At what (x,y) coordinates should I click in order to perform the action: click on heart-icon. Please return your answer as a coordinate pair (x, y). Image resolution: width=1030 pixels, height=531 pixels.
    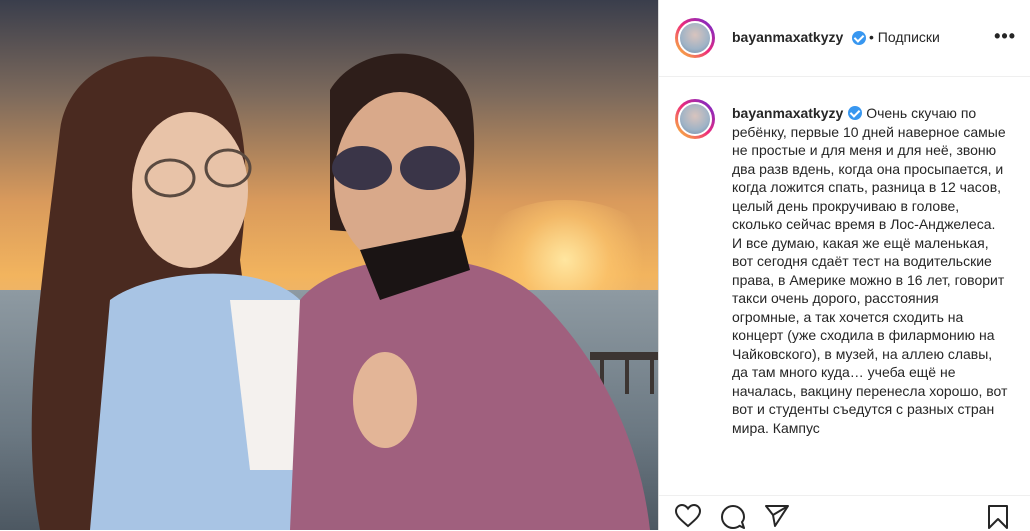
    Looking at the image, I should click on (688, 516).